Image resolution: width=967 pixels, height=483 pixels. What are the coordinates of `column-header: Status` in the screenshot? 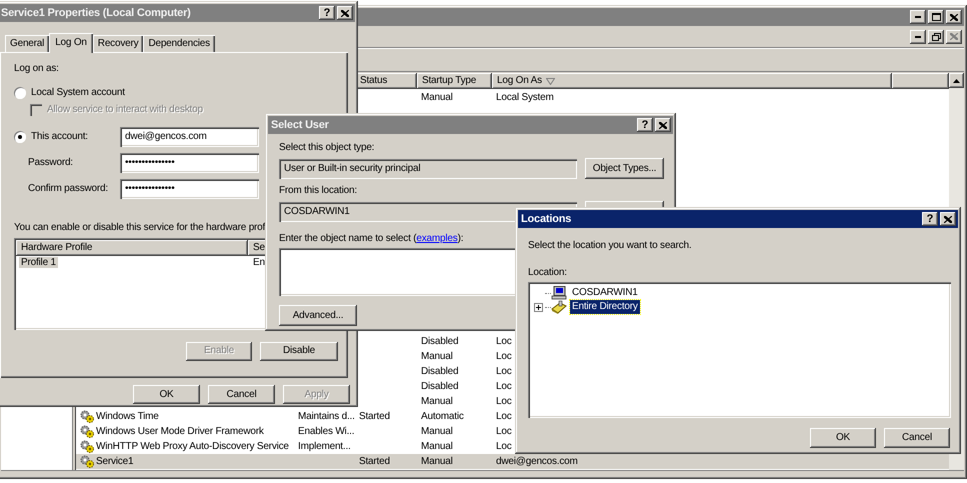 It's located at (386, 81).